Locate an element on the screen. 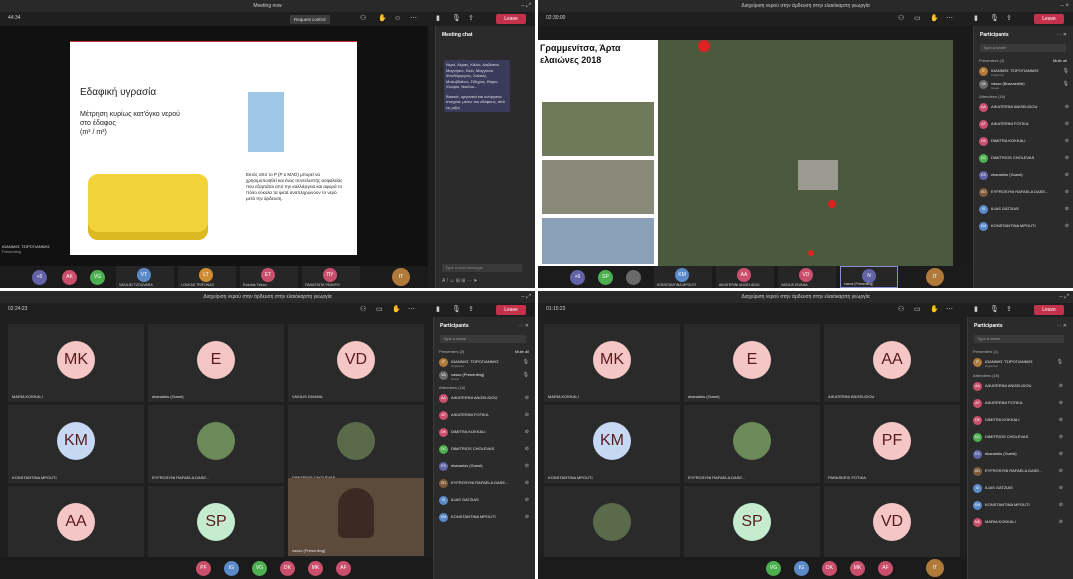 Image resolution: width=1073 pixels, height=579 pixels. participant-tile: PF PARASKEVI FOTIKA is located at coordinates (892, 444).